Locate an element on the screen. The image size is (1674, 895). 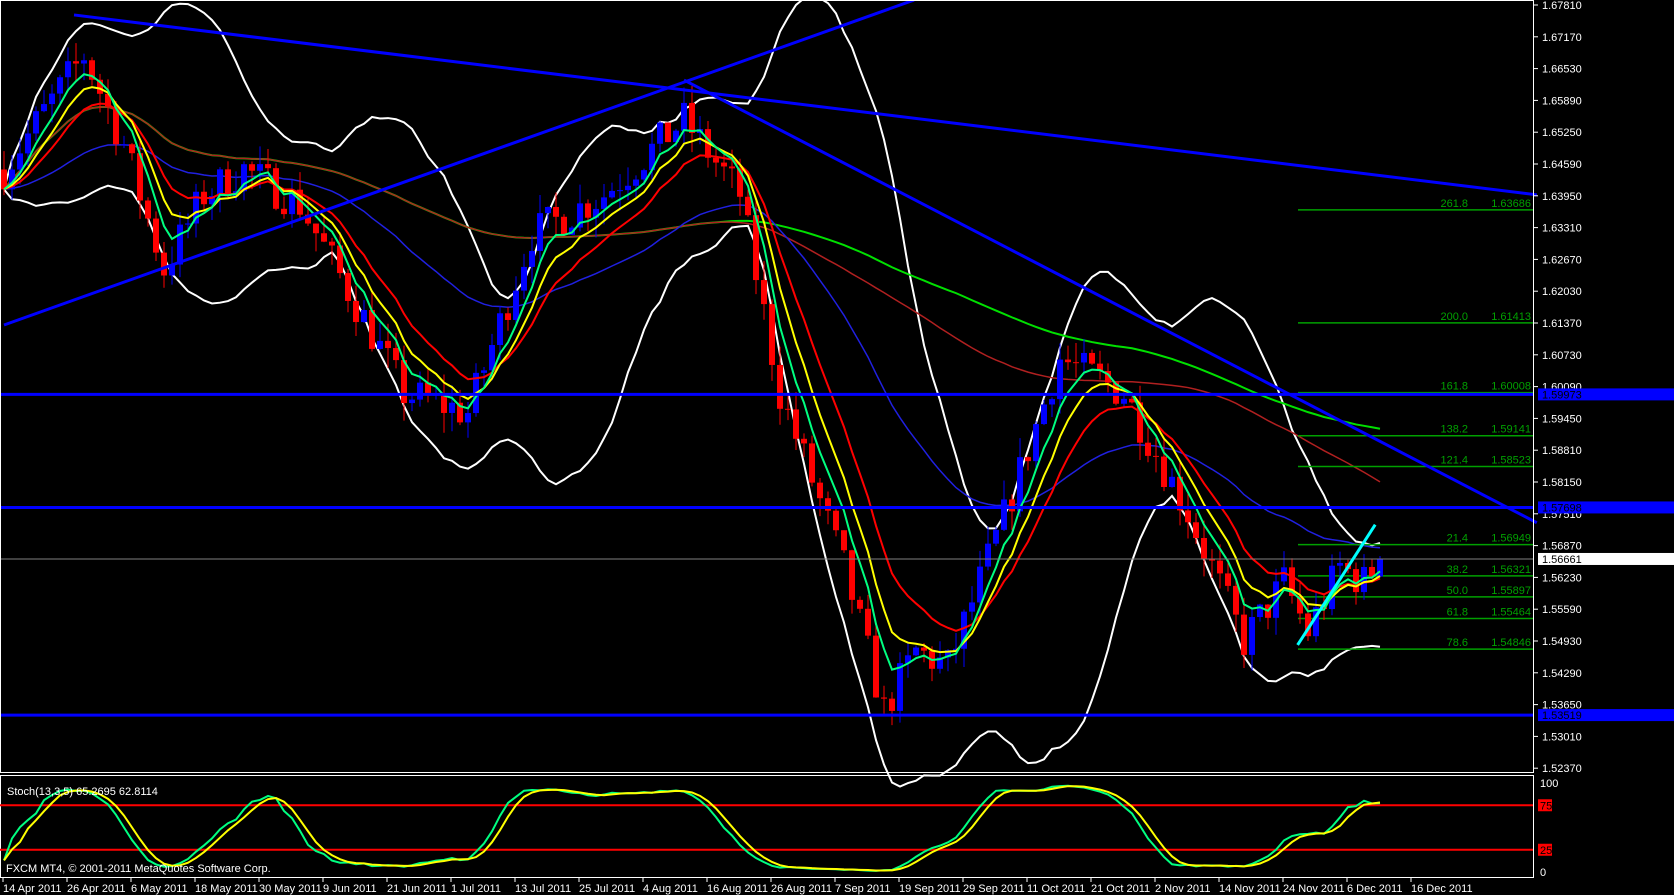
time-tick-label: 9 Jun 2011 is located at coordinates (350, 889).